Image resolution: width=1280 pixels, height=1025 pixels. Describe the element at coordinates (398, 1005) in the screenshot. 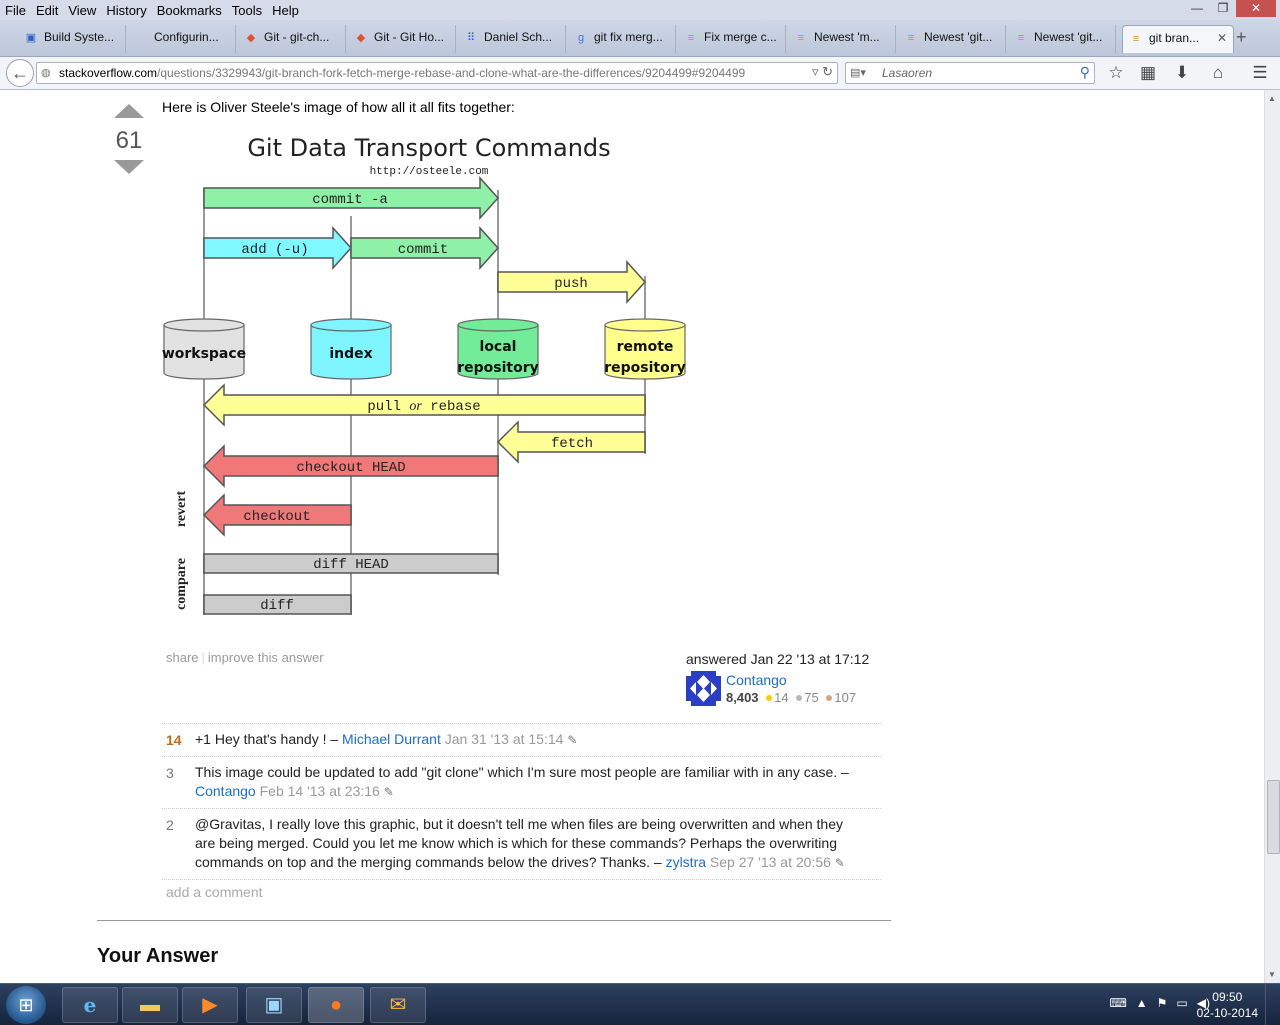

I see `taskbar-outlook: ✉` at that location.